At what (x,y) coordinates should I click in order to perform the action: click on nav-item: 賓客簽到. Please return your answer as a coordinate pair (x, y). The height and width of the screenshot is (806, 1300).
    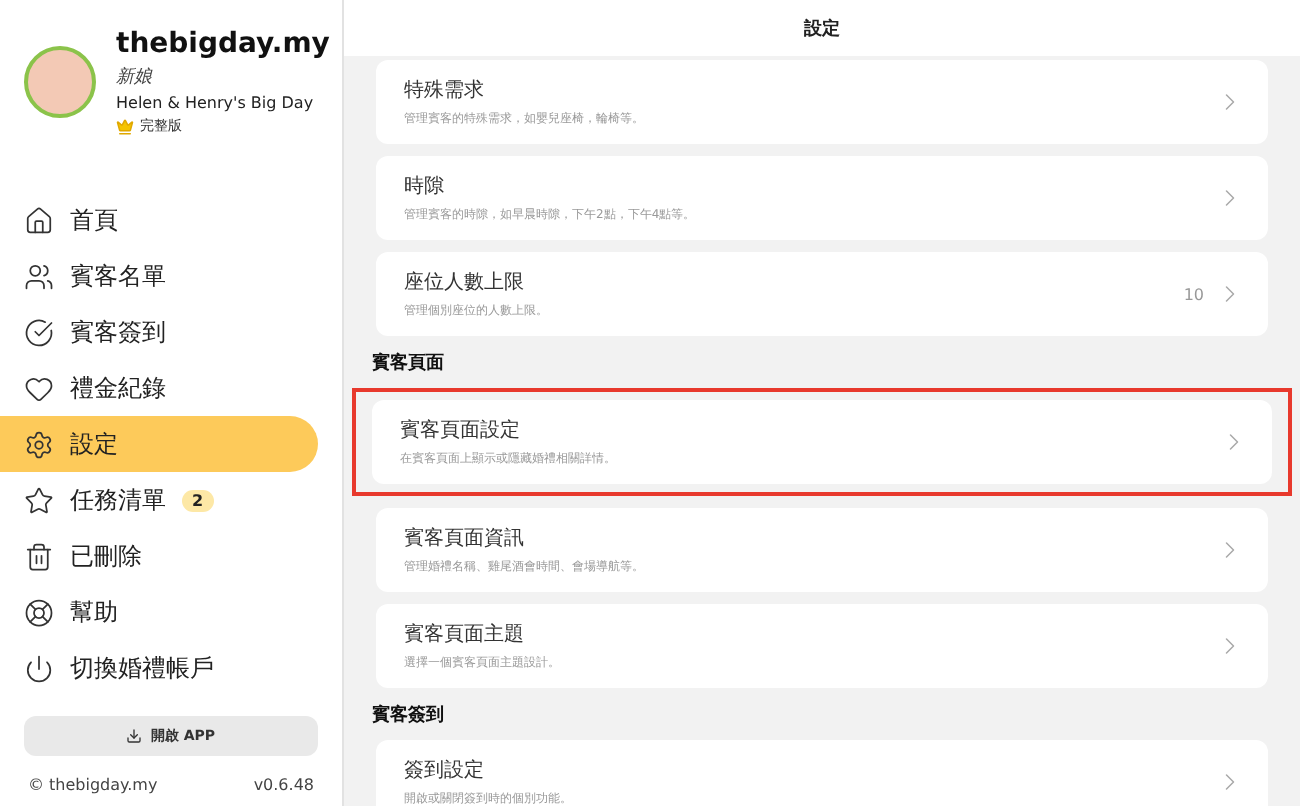
    Looking at the image, I should click on (159, 332).